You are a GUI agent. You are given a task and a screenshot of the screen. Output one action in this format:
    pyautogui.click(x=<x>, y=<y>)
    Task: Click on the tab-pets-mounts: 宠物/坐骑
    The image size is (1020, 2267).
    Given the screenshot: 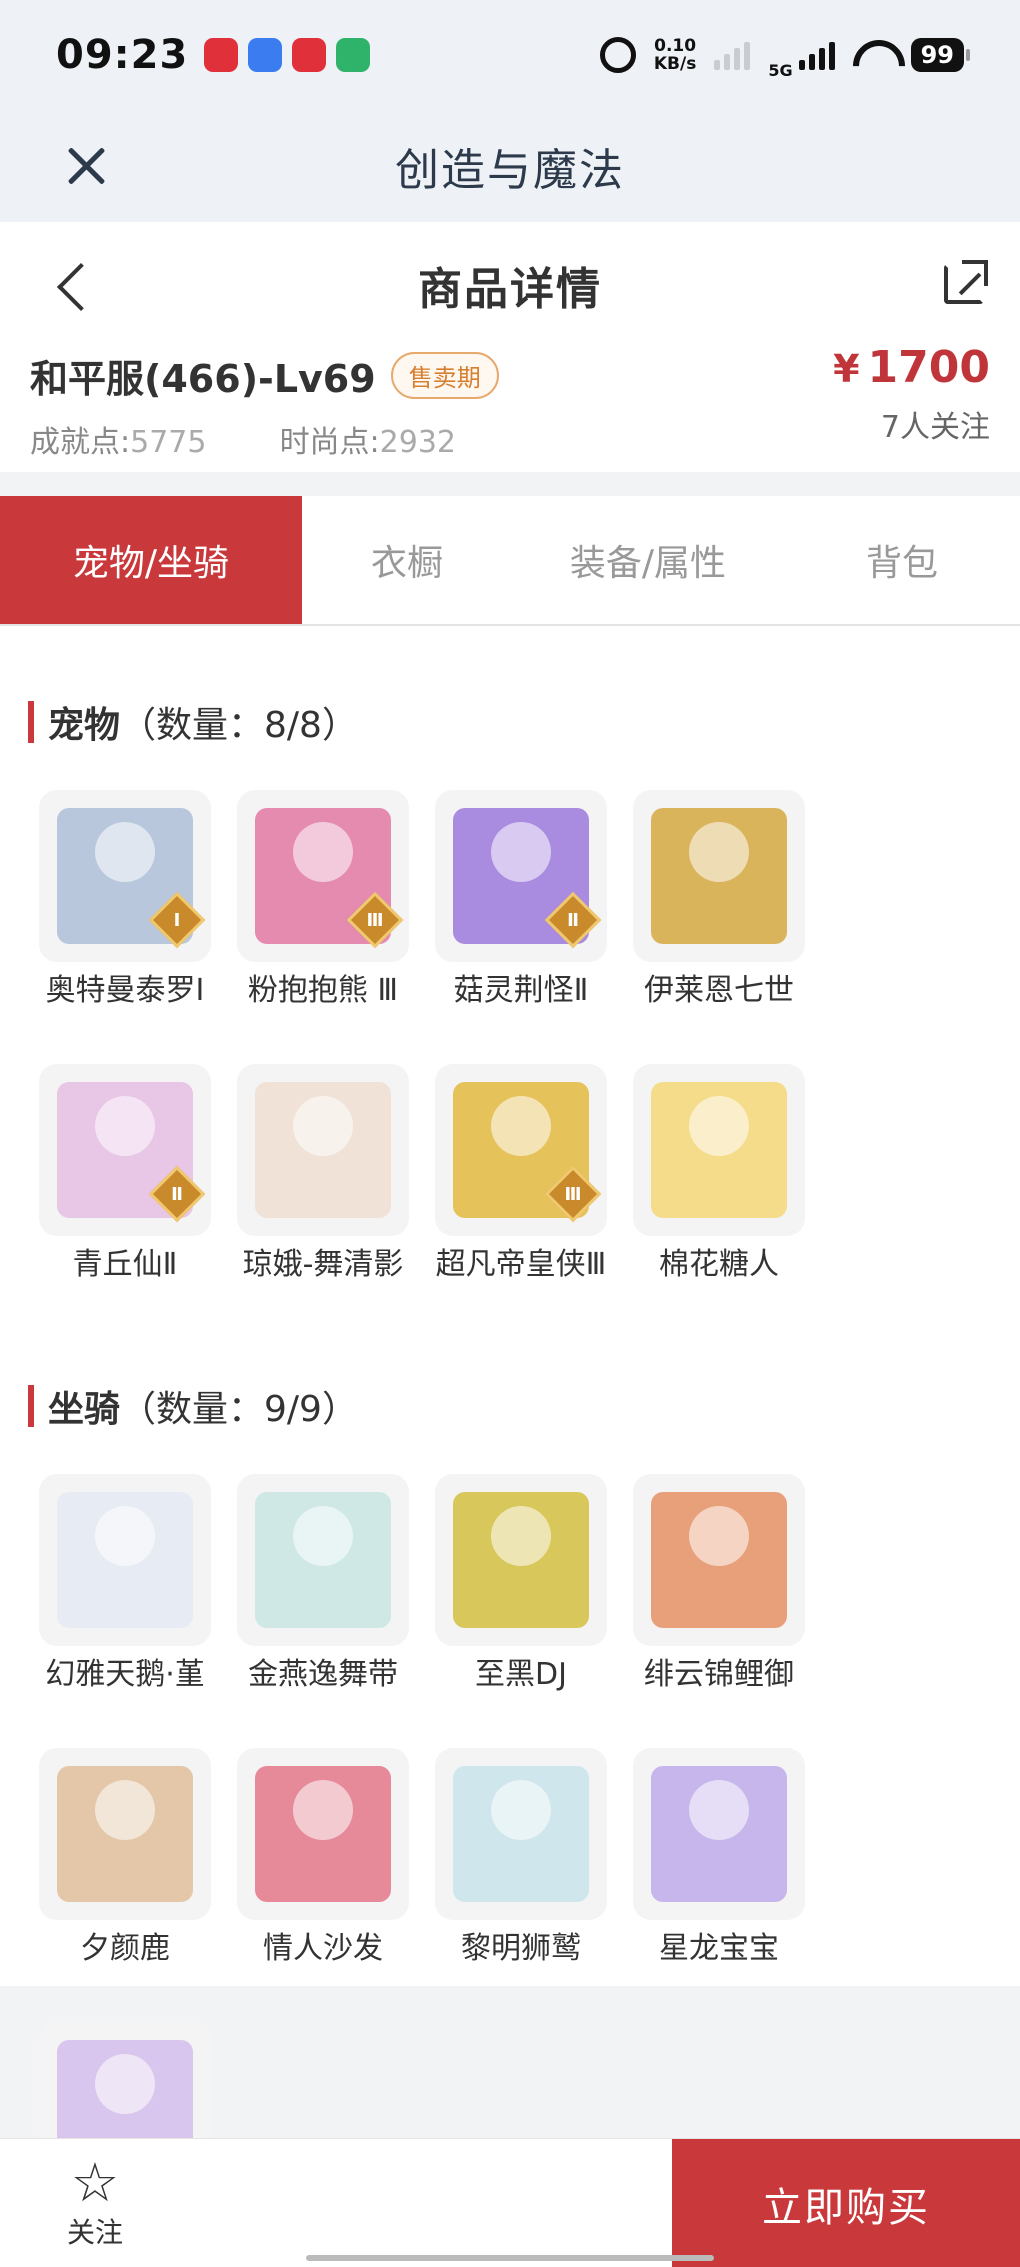 What is the action you would take?
    pyautogui.click(x=151, y=560)
    